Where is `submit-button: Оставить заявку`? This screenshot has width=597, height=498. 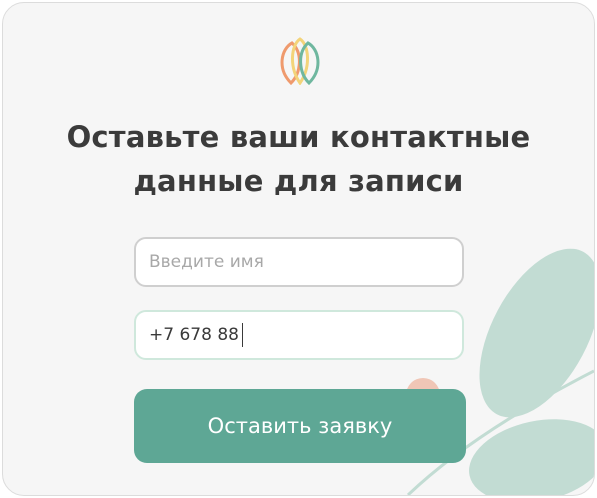
submit-button: Оставить заявку is located at coordinates (300, 426).